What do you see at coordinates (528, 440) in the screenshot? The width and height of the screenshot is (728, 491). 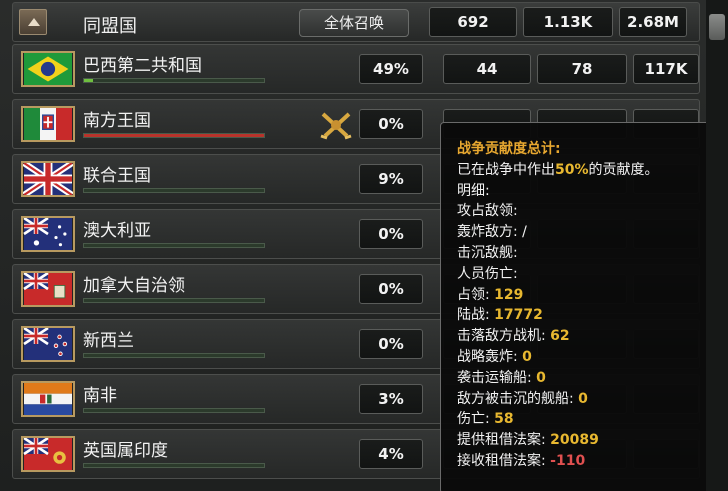 I see `tooltip-line: 提供租借法案: 20089` at bounding box center [528, 440].